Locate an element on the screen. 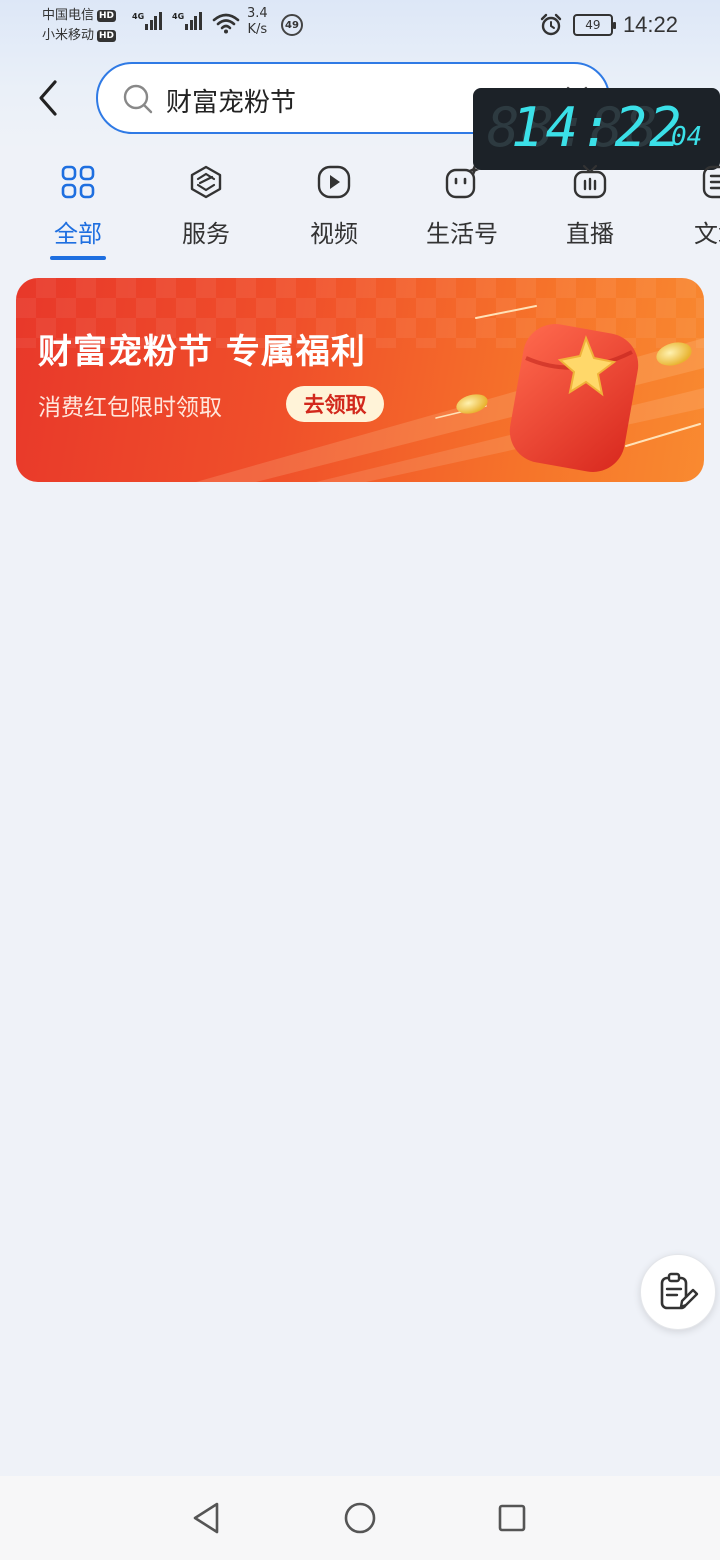  battery-icon: 49 is located at coordinates (594, 25).